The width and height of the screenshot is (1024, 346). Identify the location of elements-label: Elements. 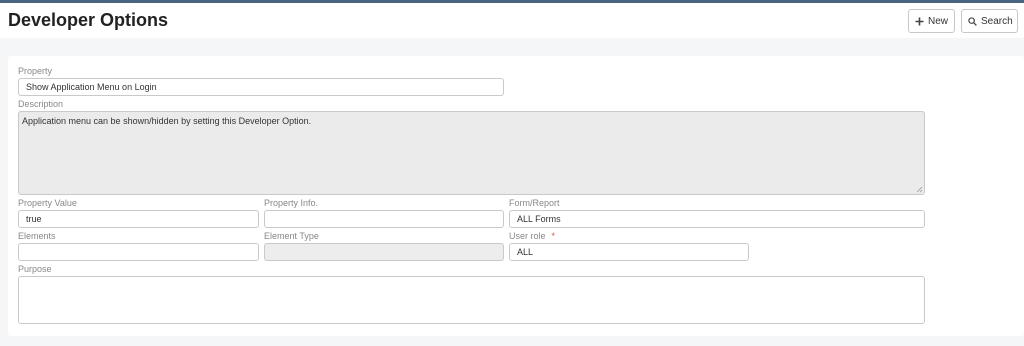
(37, 236).